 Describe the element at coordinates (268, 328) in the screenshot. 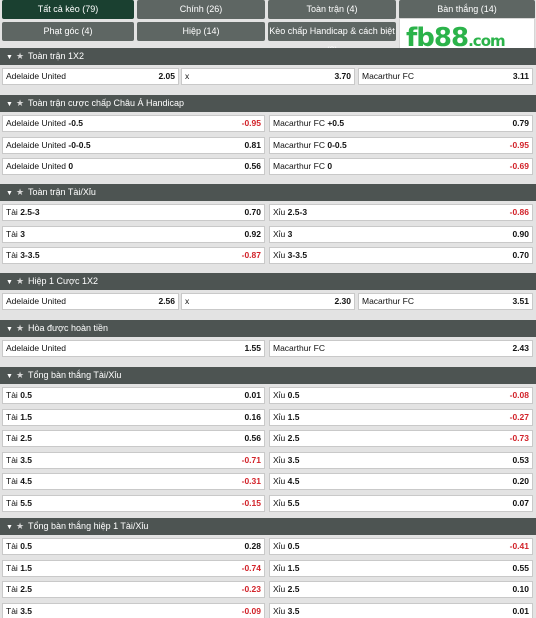

I see `market-header: ▼ ★ Hòa được hoàn tiền` at that location.